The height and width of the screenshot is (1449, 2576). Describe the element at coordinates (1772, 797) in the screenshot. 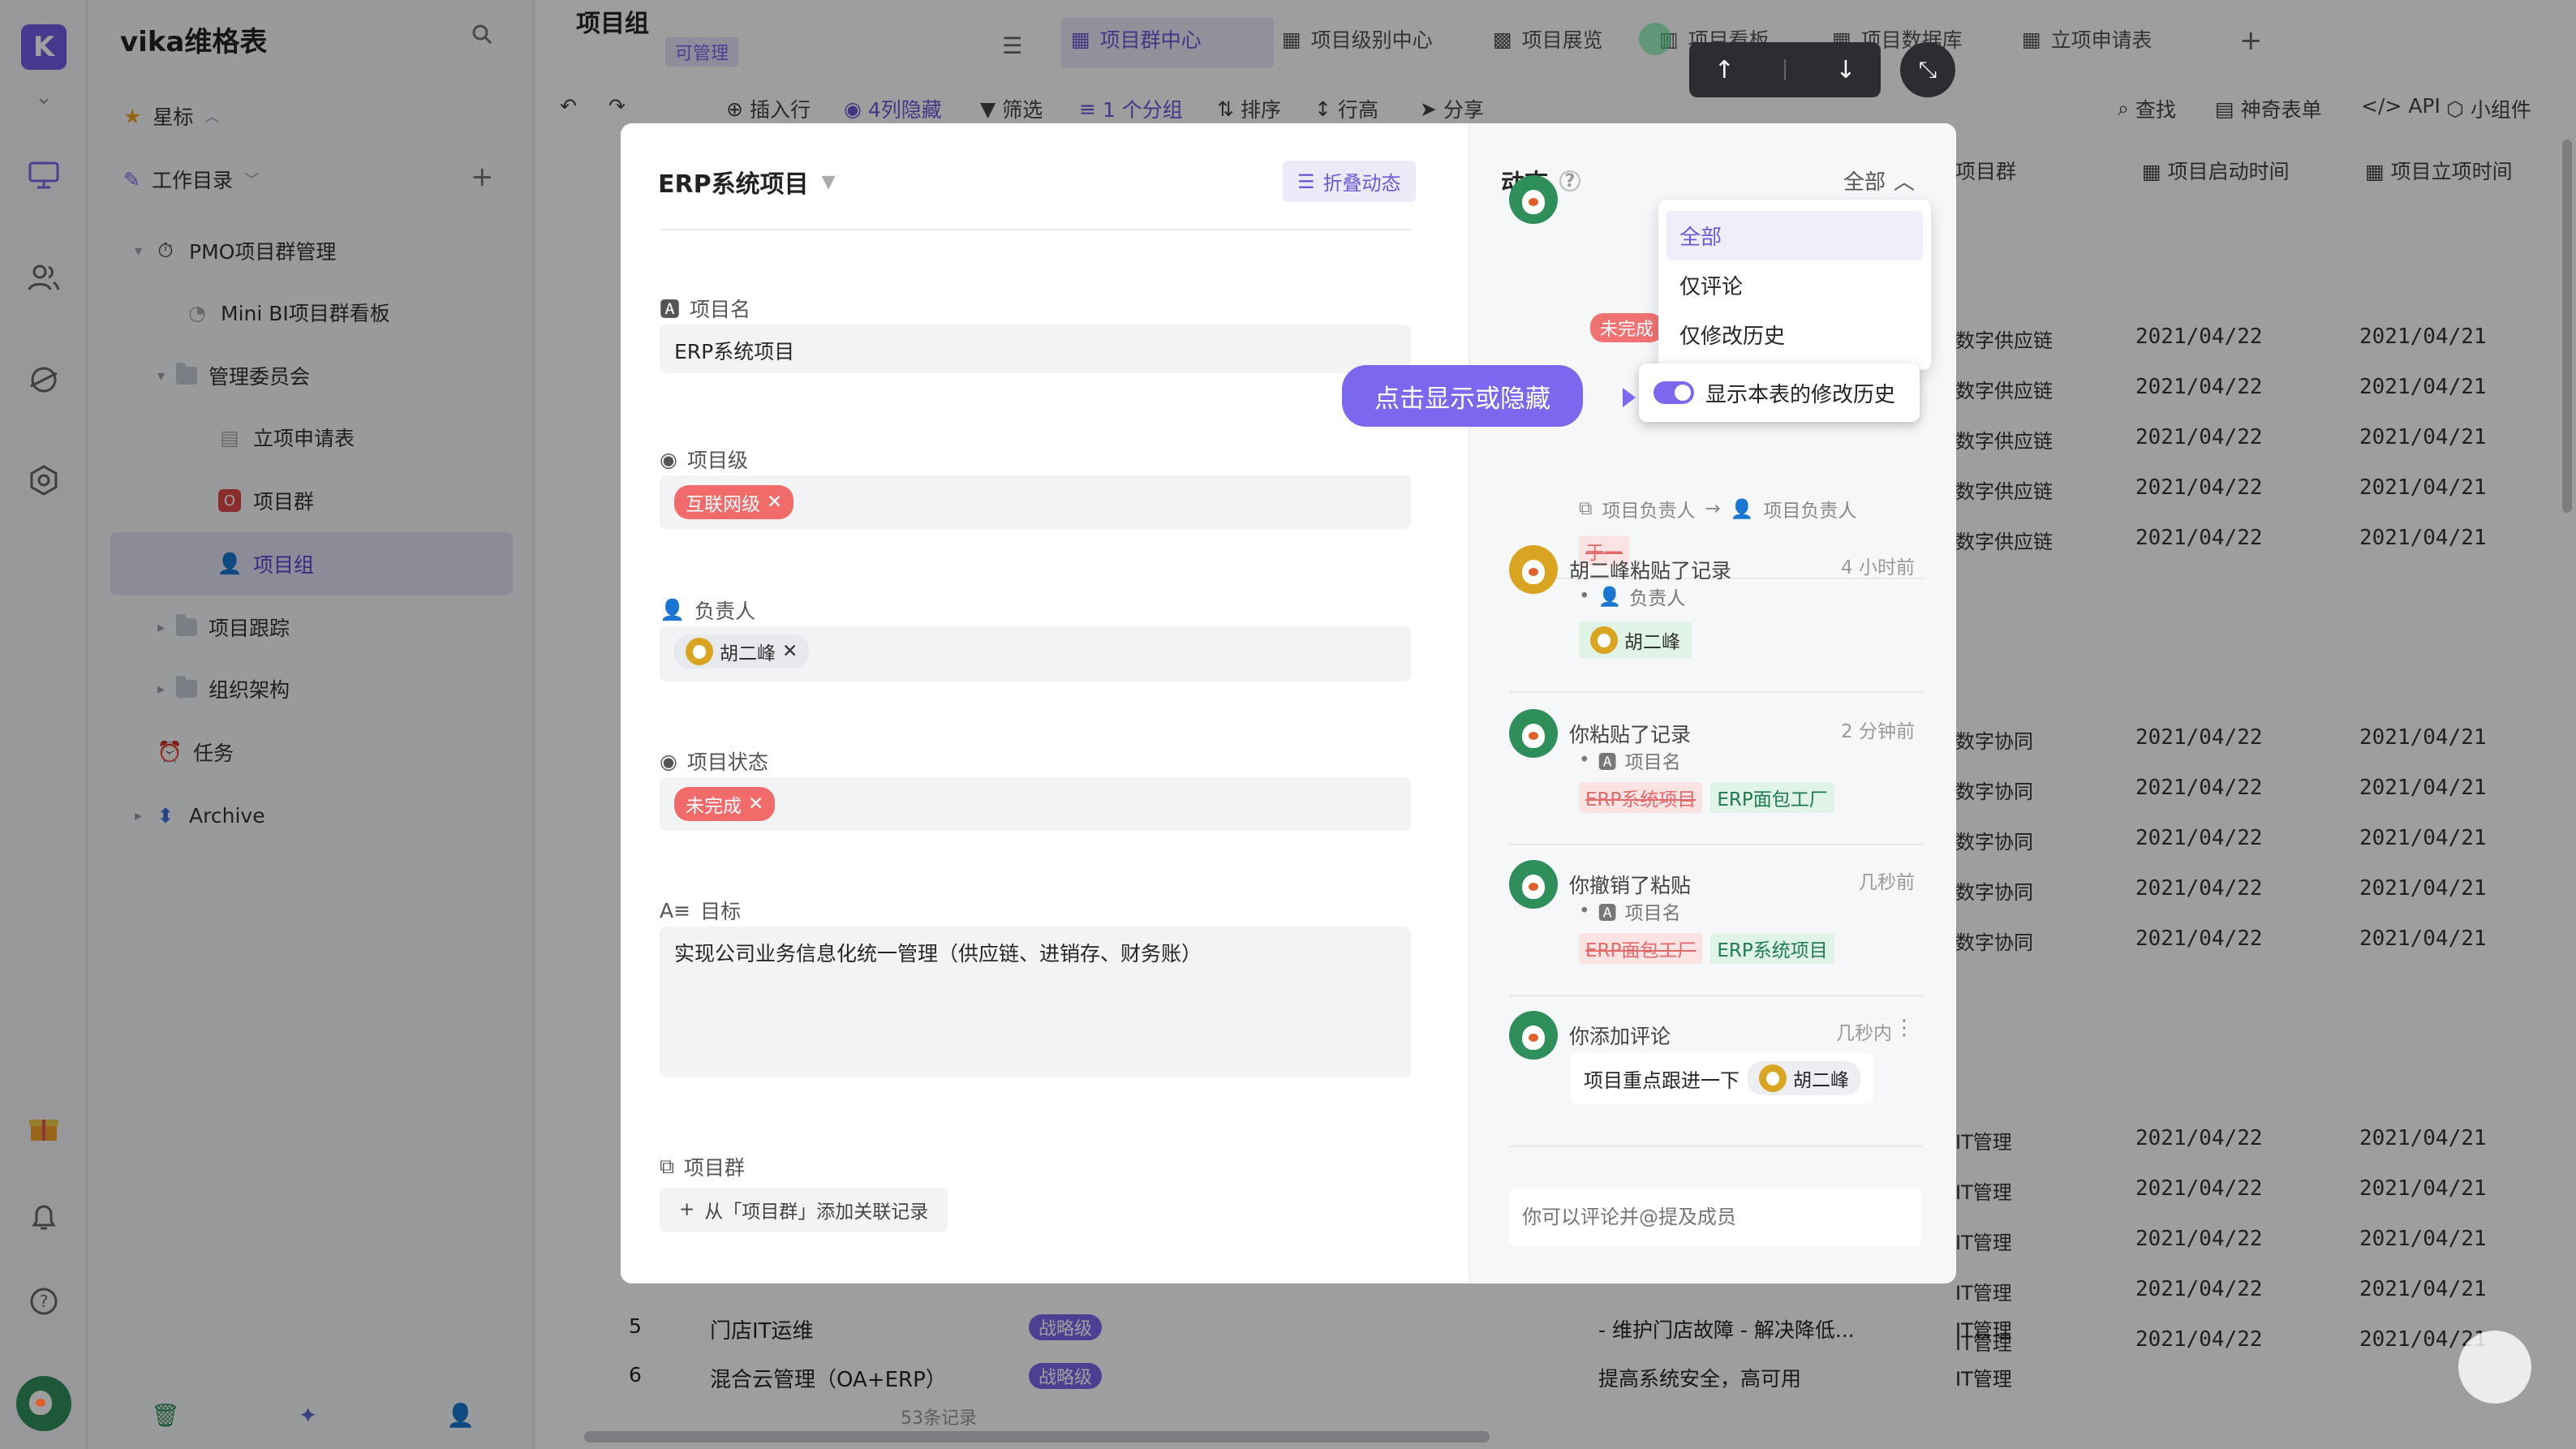

I see `new-value: ERP面包工厂` at that location.